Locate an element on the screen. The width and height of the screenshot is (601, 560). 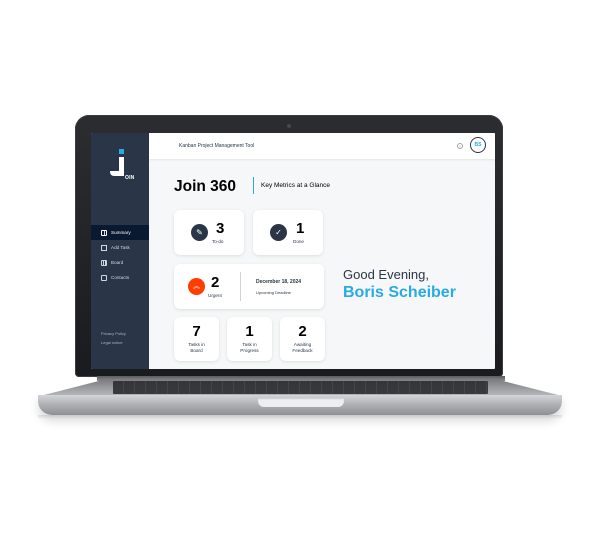
sidebar-item-summary: Summary is located at coordinates (120, 232).